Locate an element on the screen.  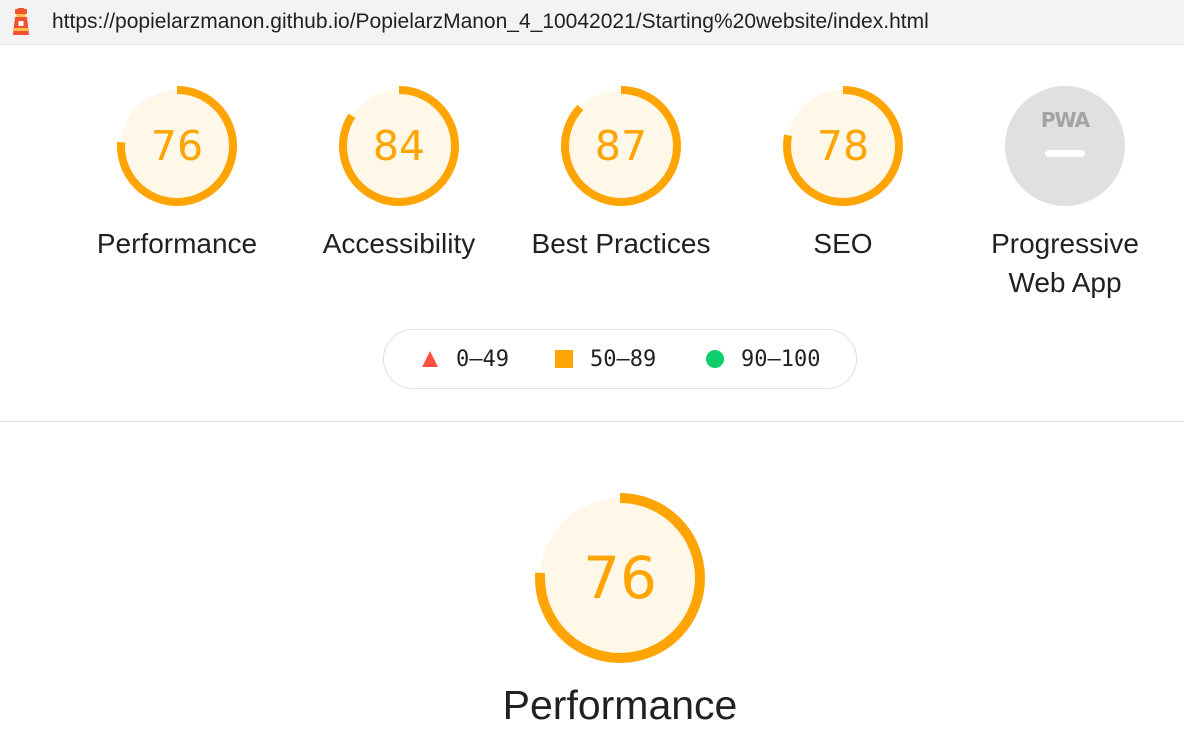
gauge-best-practices: 87 Best Practices is located at coordinates (621, 173).